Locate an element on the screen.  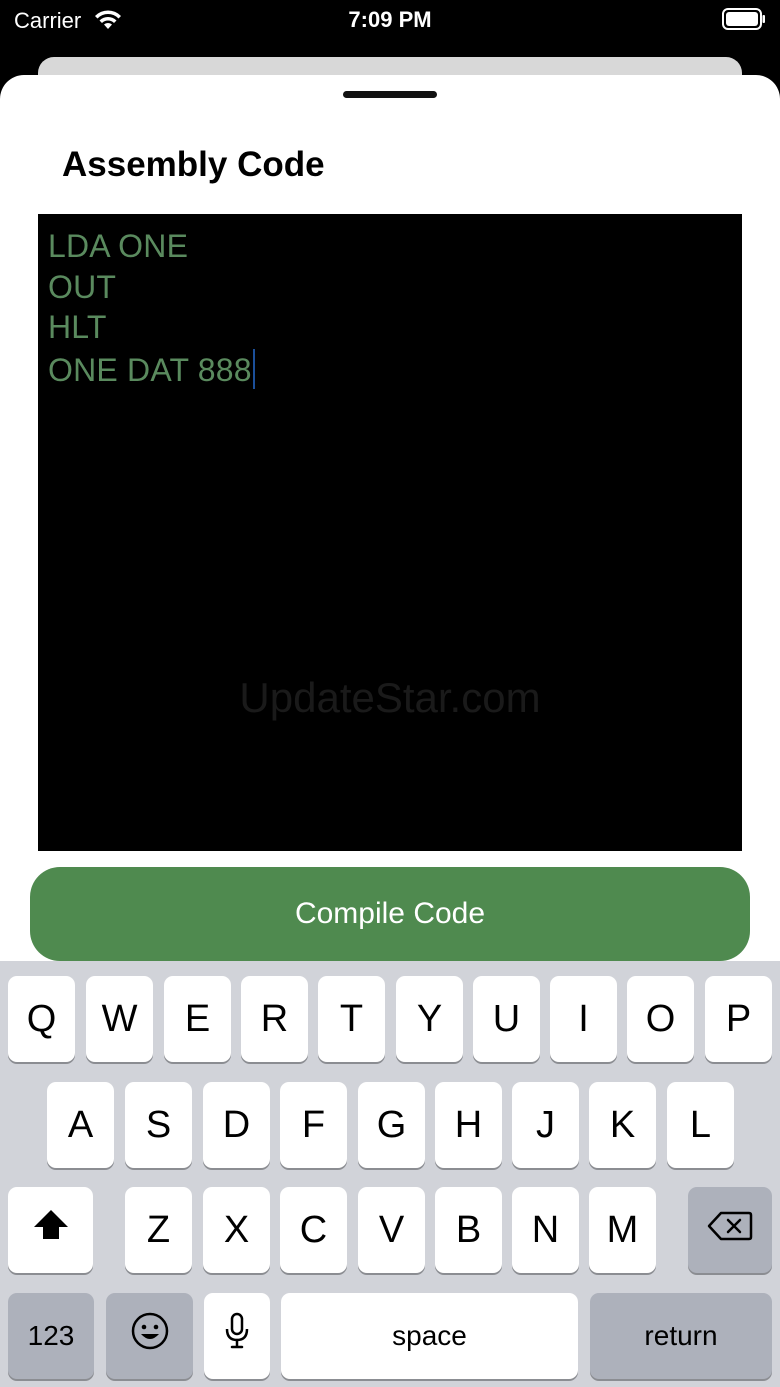
backspace-icon is located at coordinates (730, 1230).